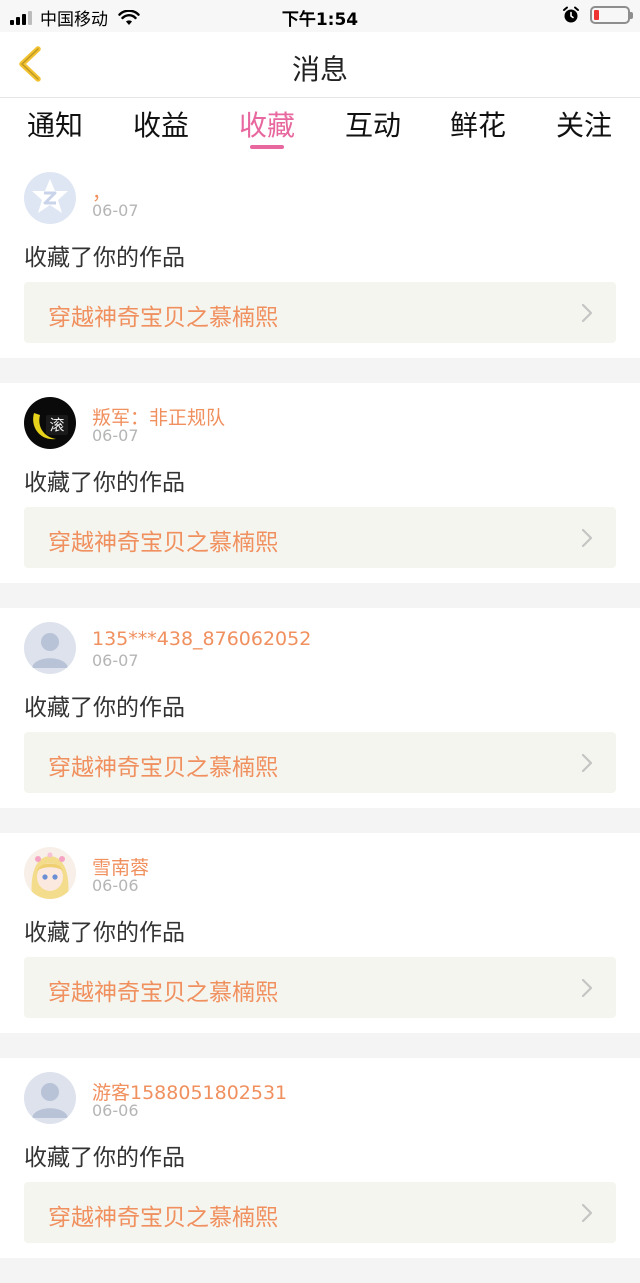 The width and height of the screenshot is (640, 1283). I want to click on status-bar: 中国移动 下午1:54, so click(320, 16).